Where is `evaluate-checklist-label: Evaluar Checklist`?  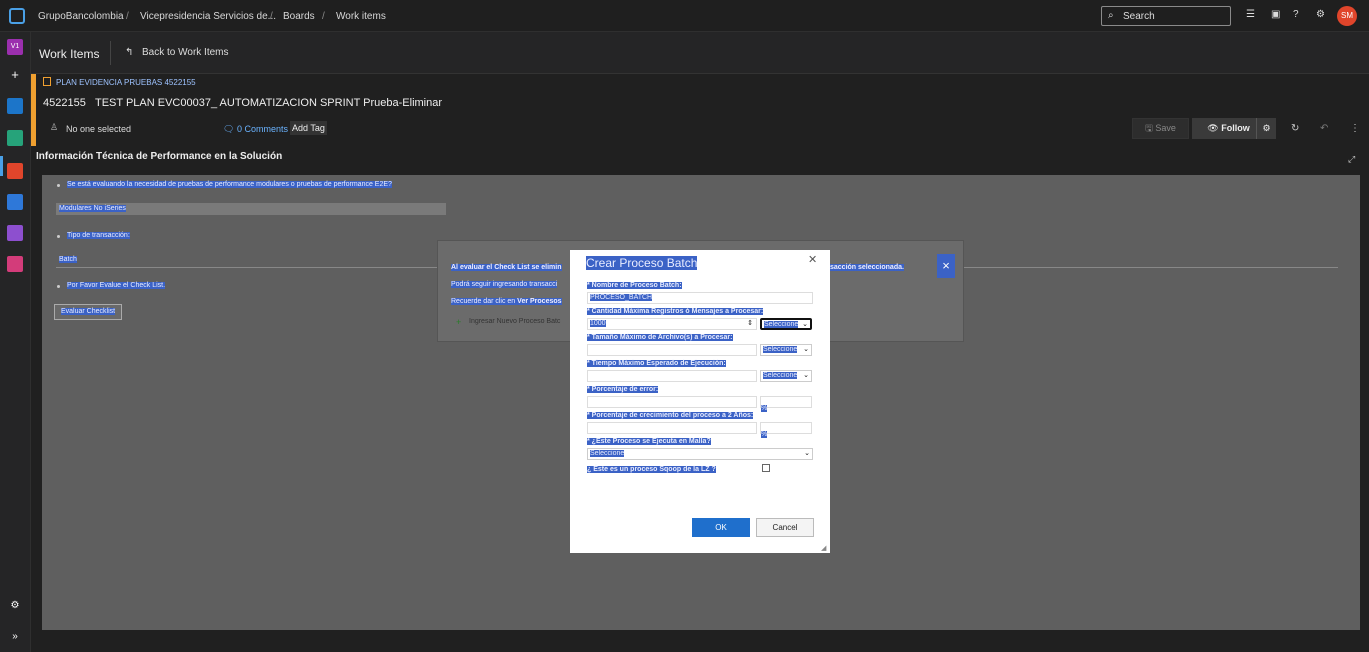 evaluate-checklist-label: Evaluar Checklist is located at coordinates (88, 311).